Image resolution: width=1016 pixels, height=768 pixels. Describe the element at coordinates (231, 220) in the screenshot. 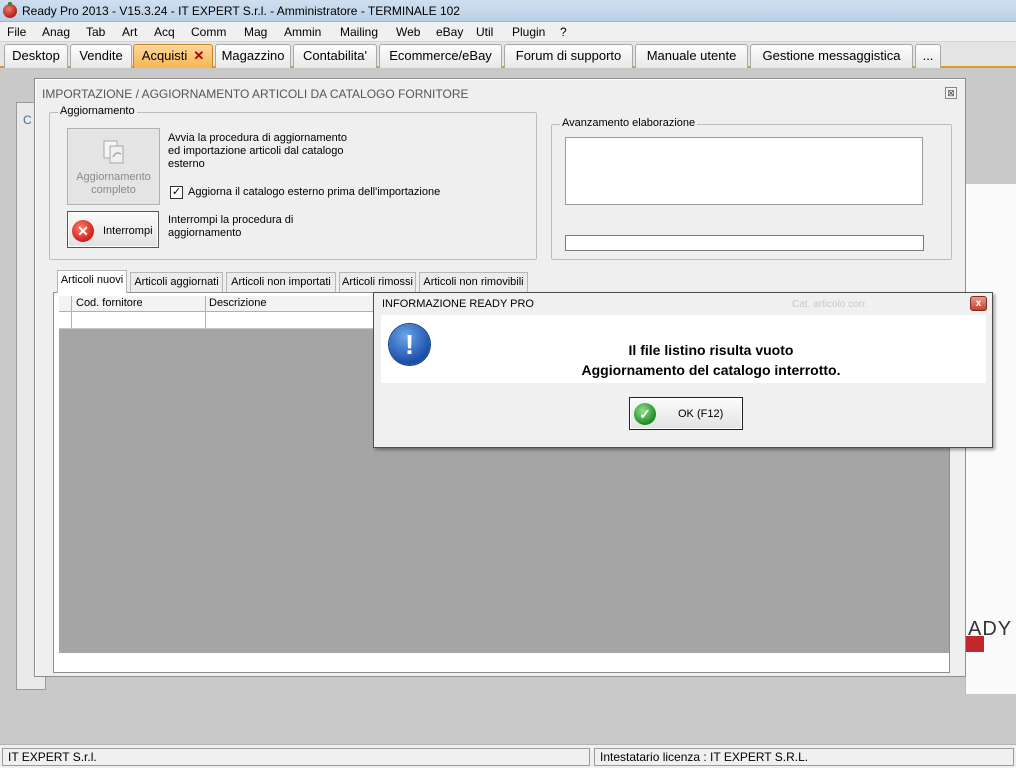

I see `stop-desc-1: Interrompi la procedura di` at that location.